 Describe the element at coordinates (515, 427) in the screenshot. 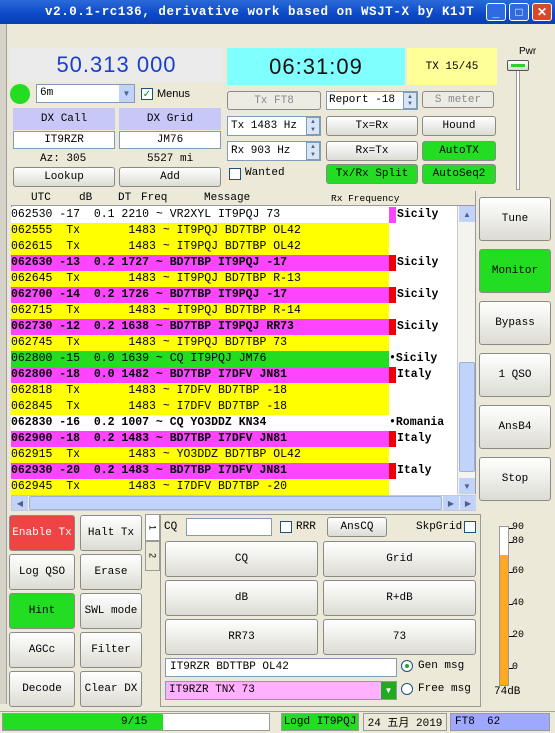

I see `ansb4-button: AnsB4` at that location.